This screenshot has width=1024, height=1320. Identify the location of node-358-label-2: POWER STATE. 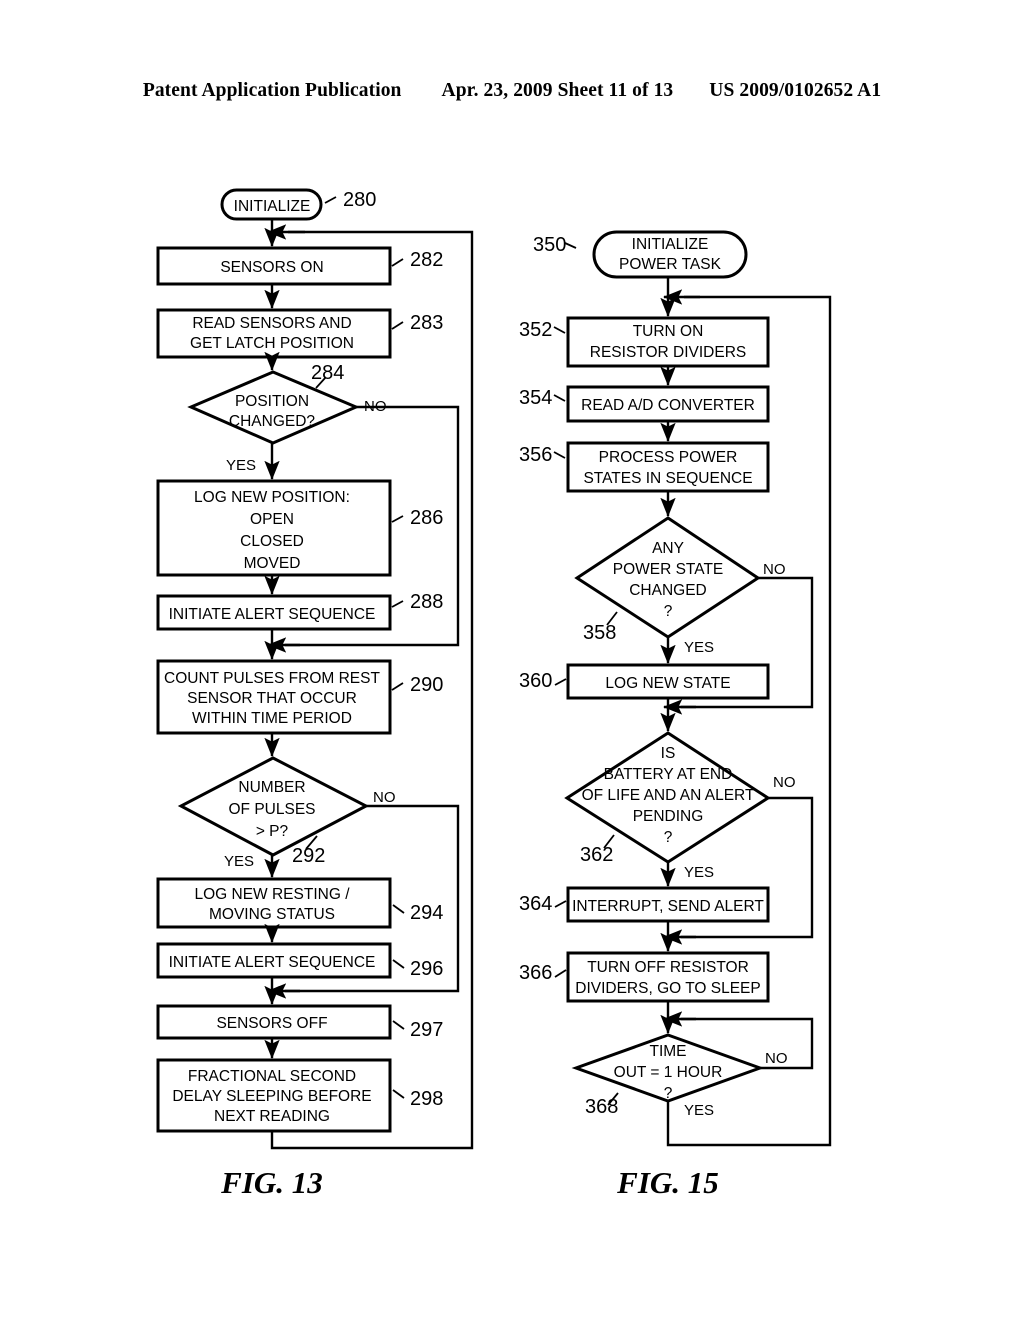
(668, 569).